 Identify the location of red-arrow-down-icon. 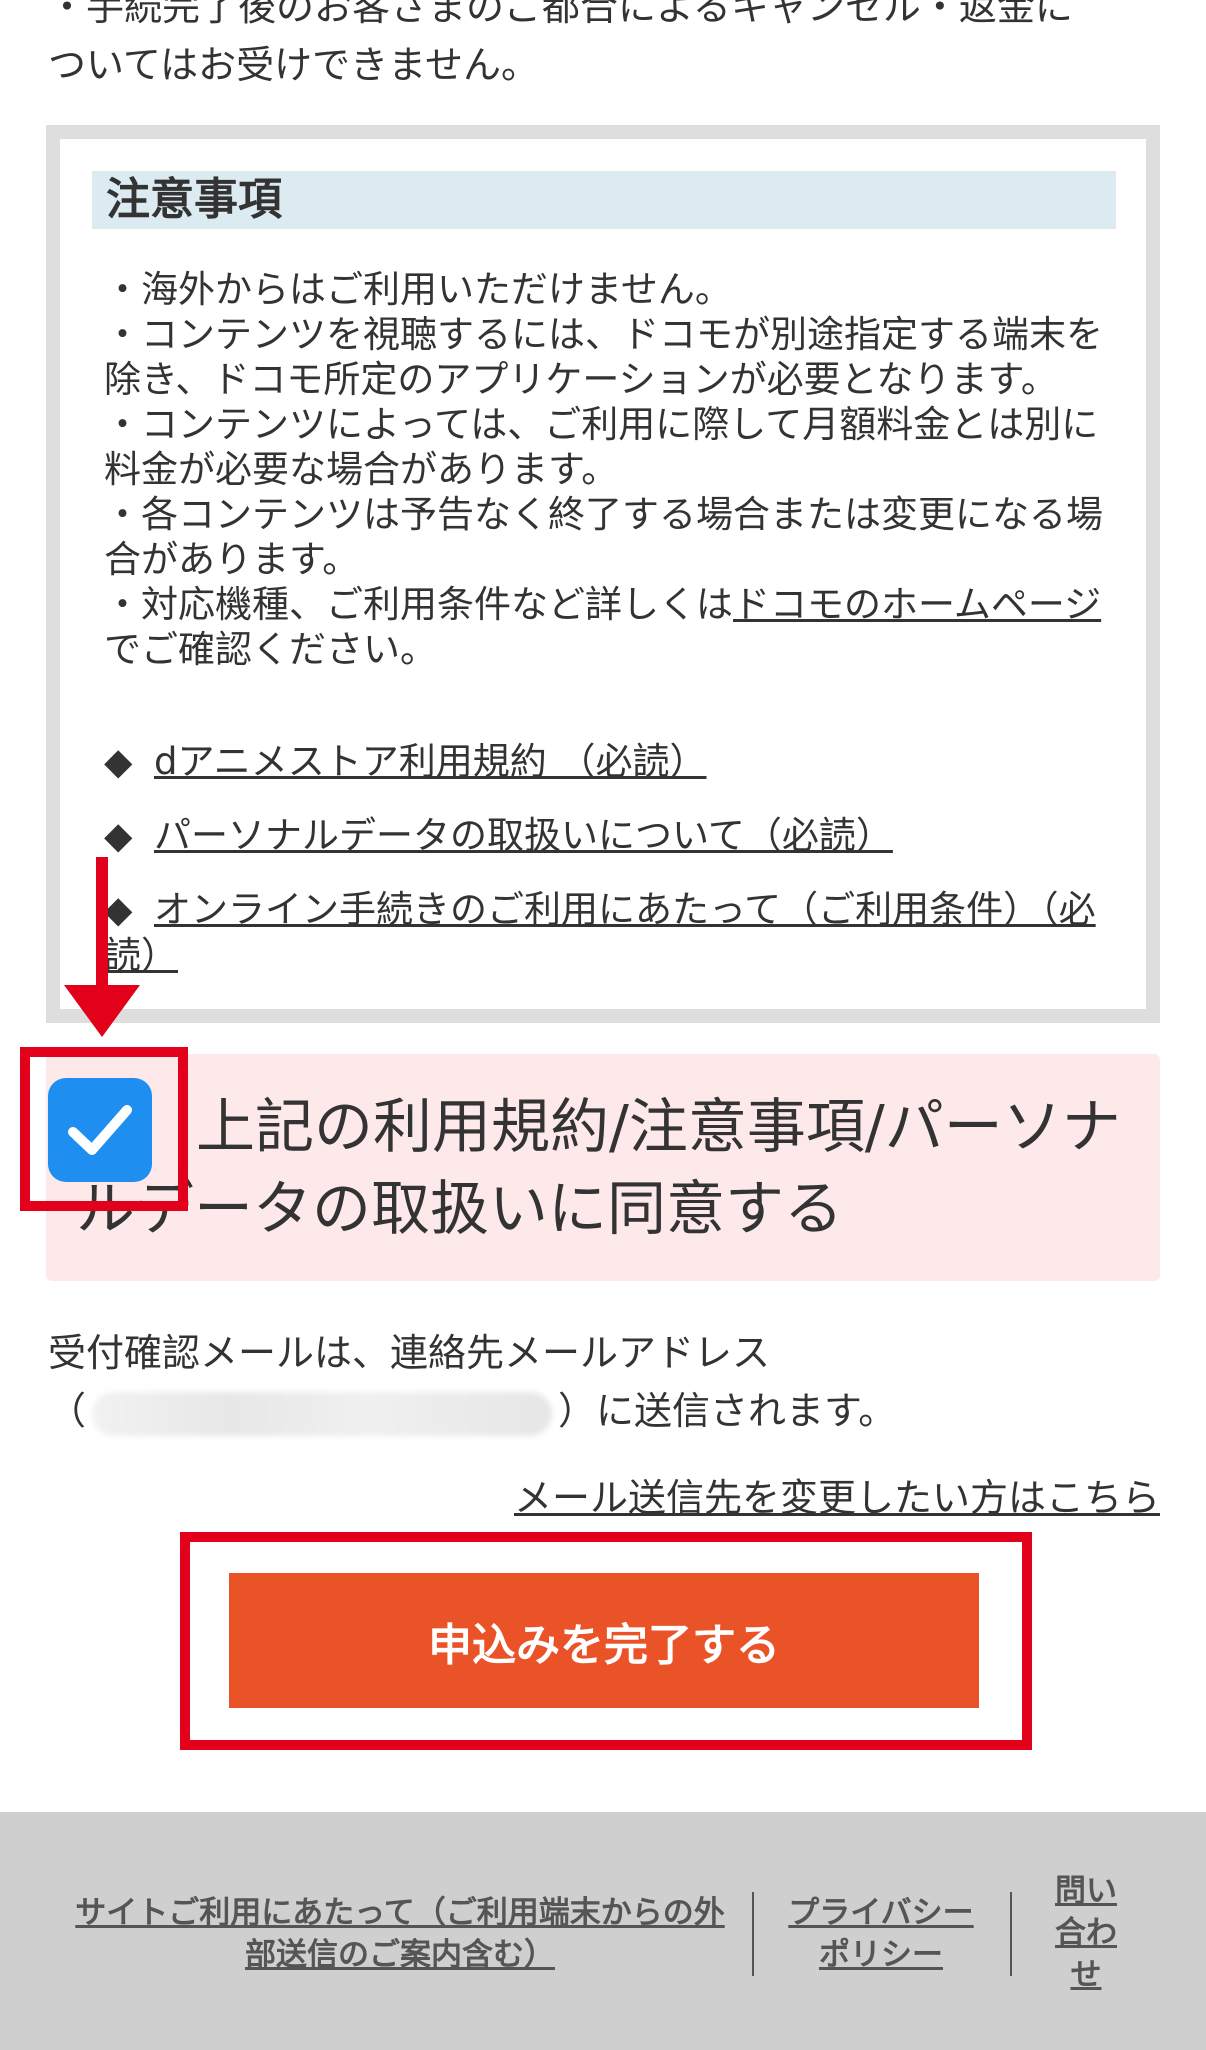
(102, 1011).